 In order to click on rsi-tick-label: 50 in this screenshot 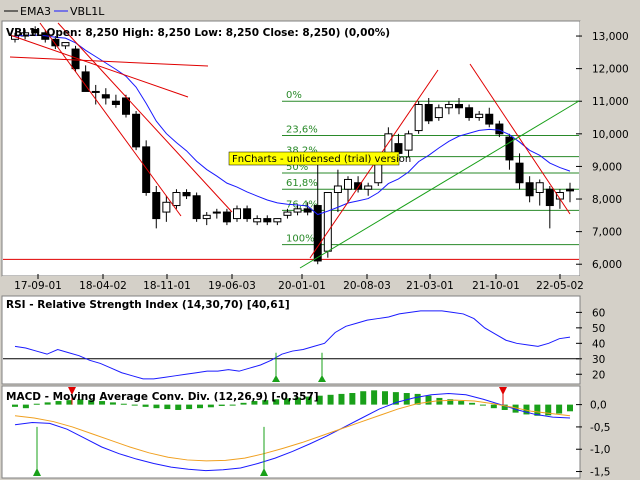, I will do `click(598, 329)`.